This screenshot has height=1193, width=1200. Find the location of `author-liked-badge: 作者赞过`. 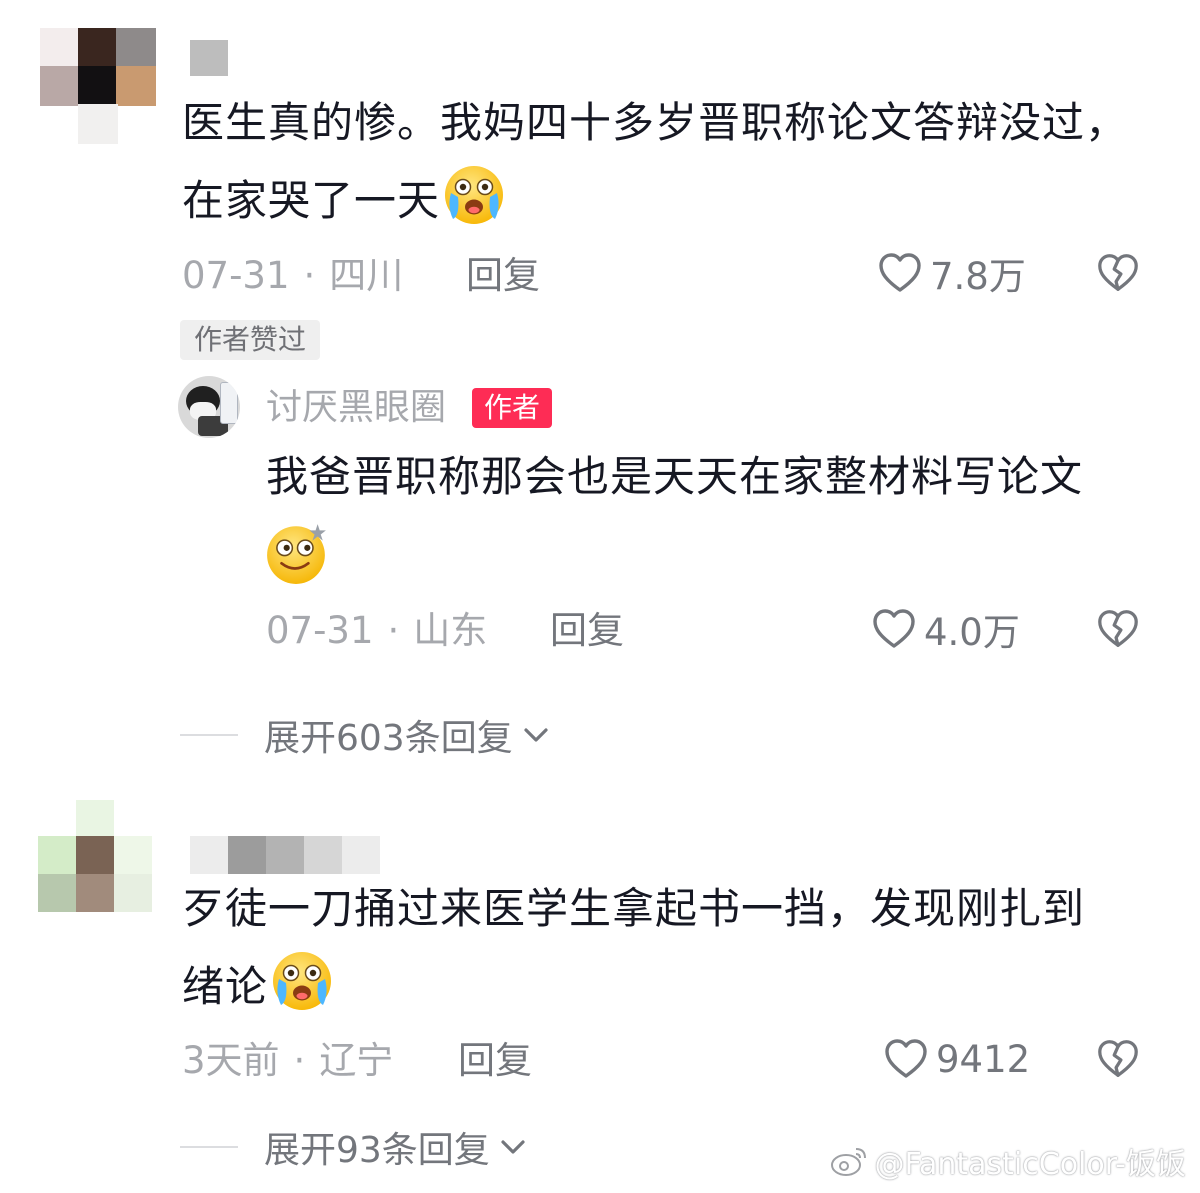

author-liked-badge: 作者赞过 is located at coordinates (250, 340).